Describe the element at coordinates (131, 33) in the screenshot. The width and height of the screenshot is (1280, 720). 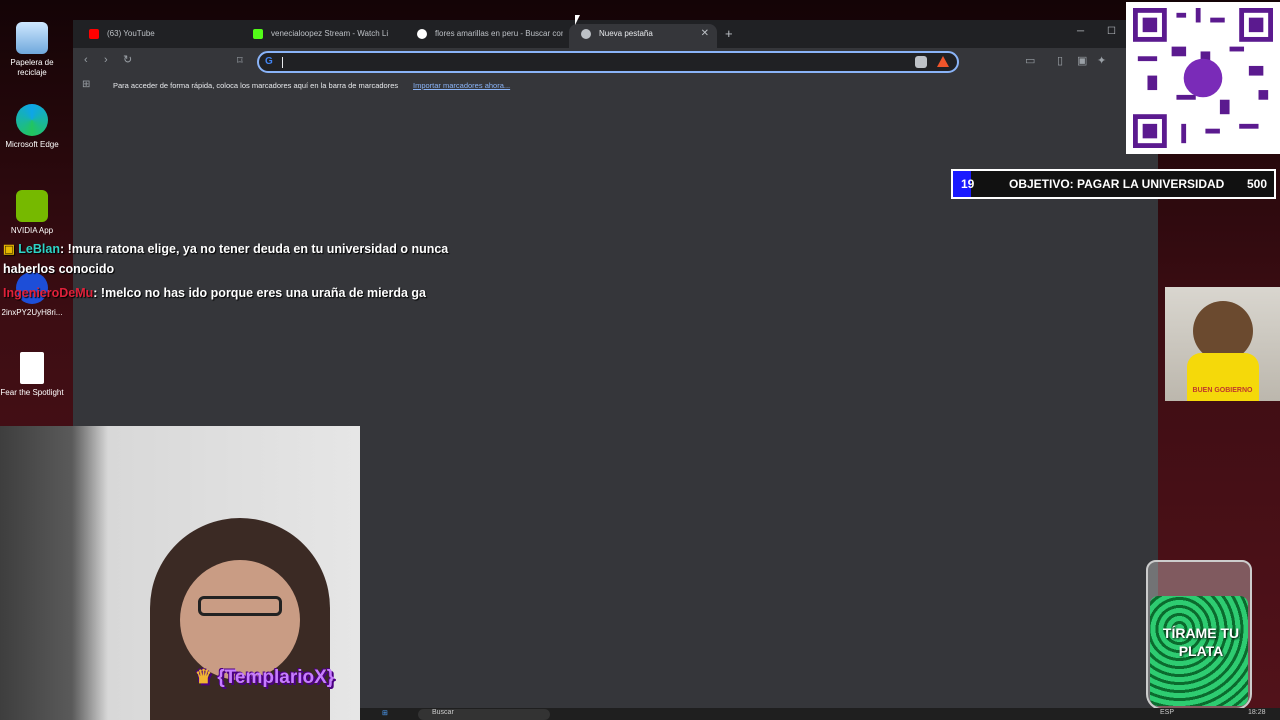
I see `tab-label: (63) YouTube` at that location.